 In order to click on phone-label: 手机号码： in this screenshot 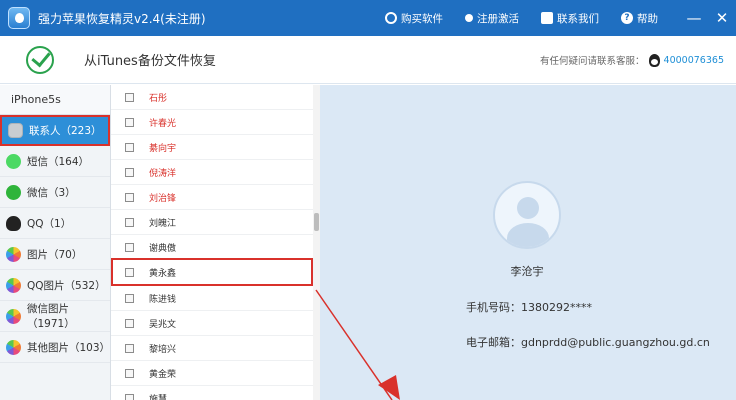, I will do `click(493, 307)`.